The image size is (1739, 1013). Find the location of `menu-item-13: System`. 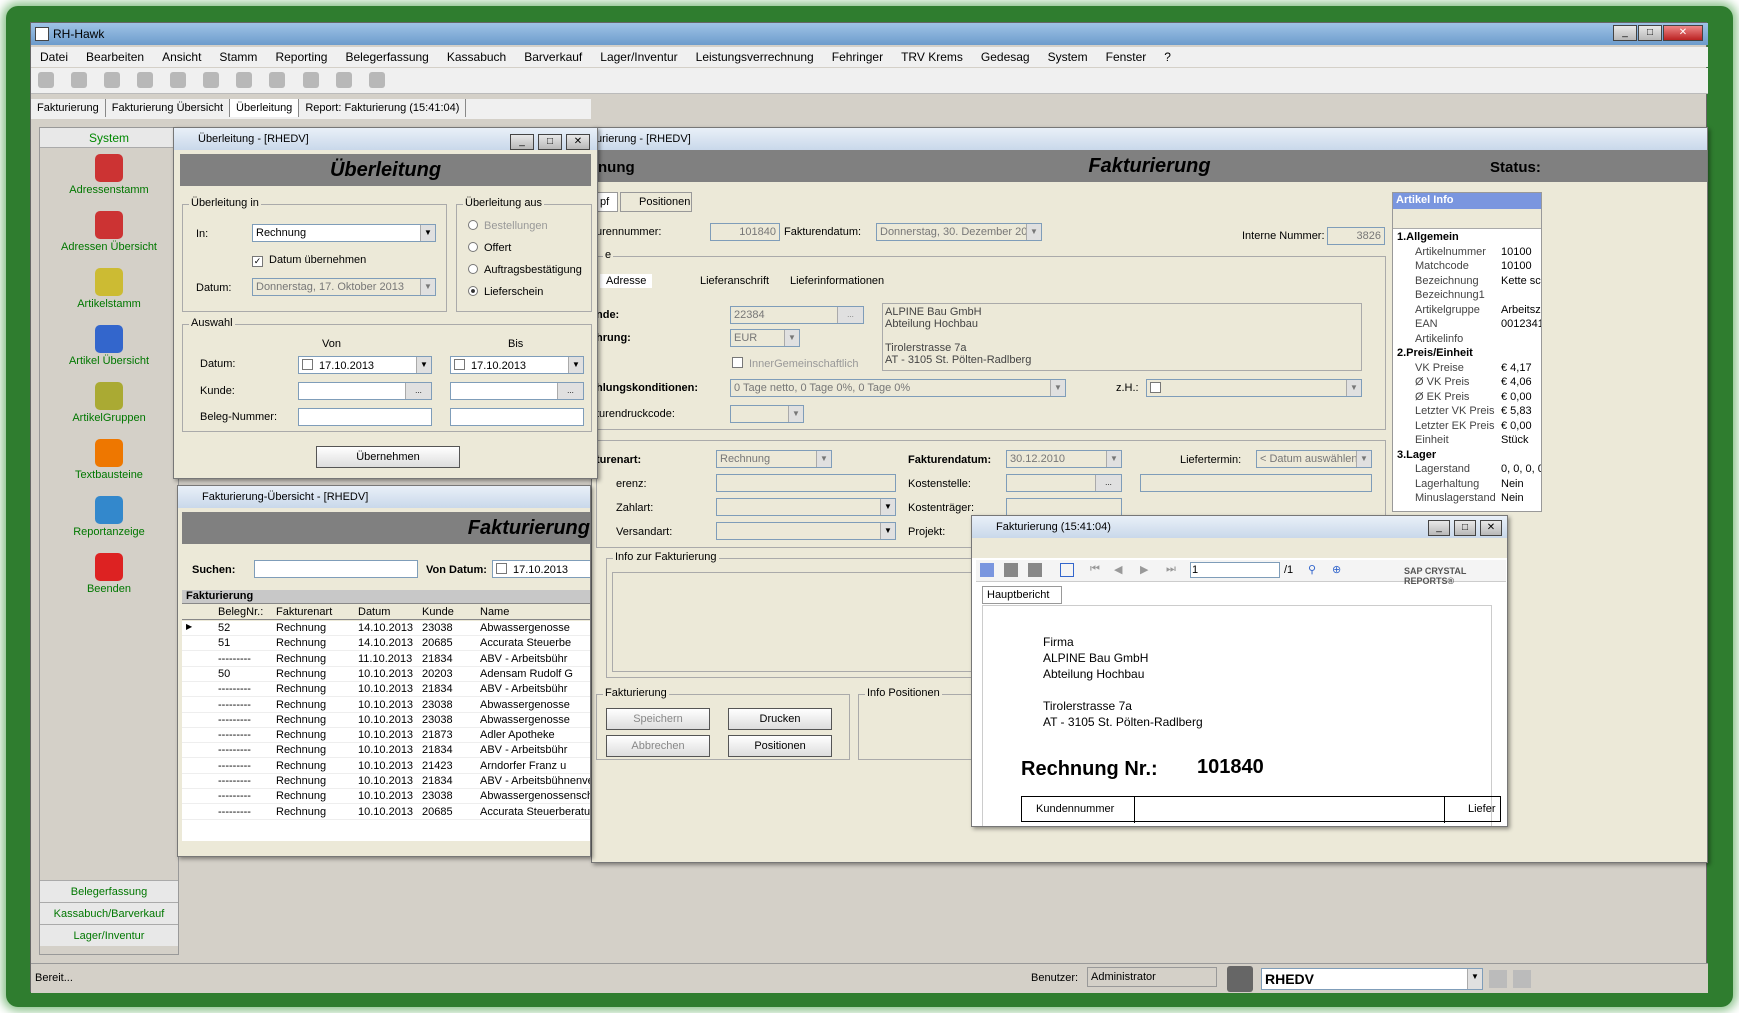

menu-item-13: System is located at coordinates (1068, 55).